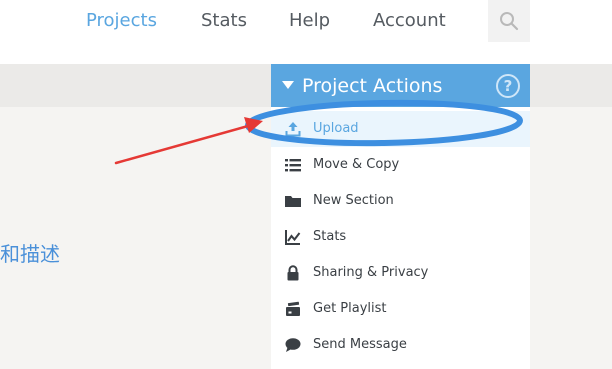  I want to click on caret-down-icon, so click(288, 85).